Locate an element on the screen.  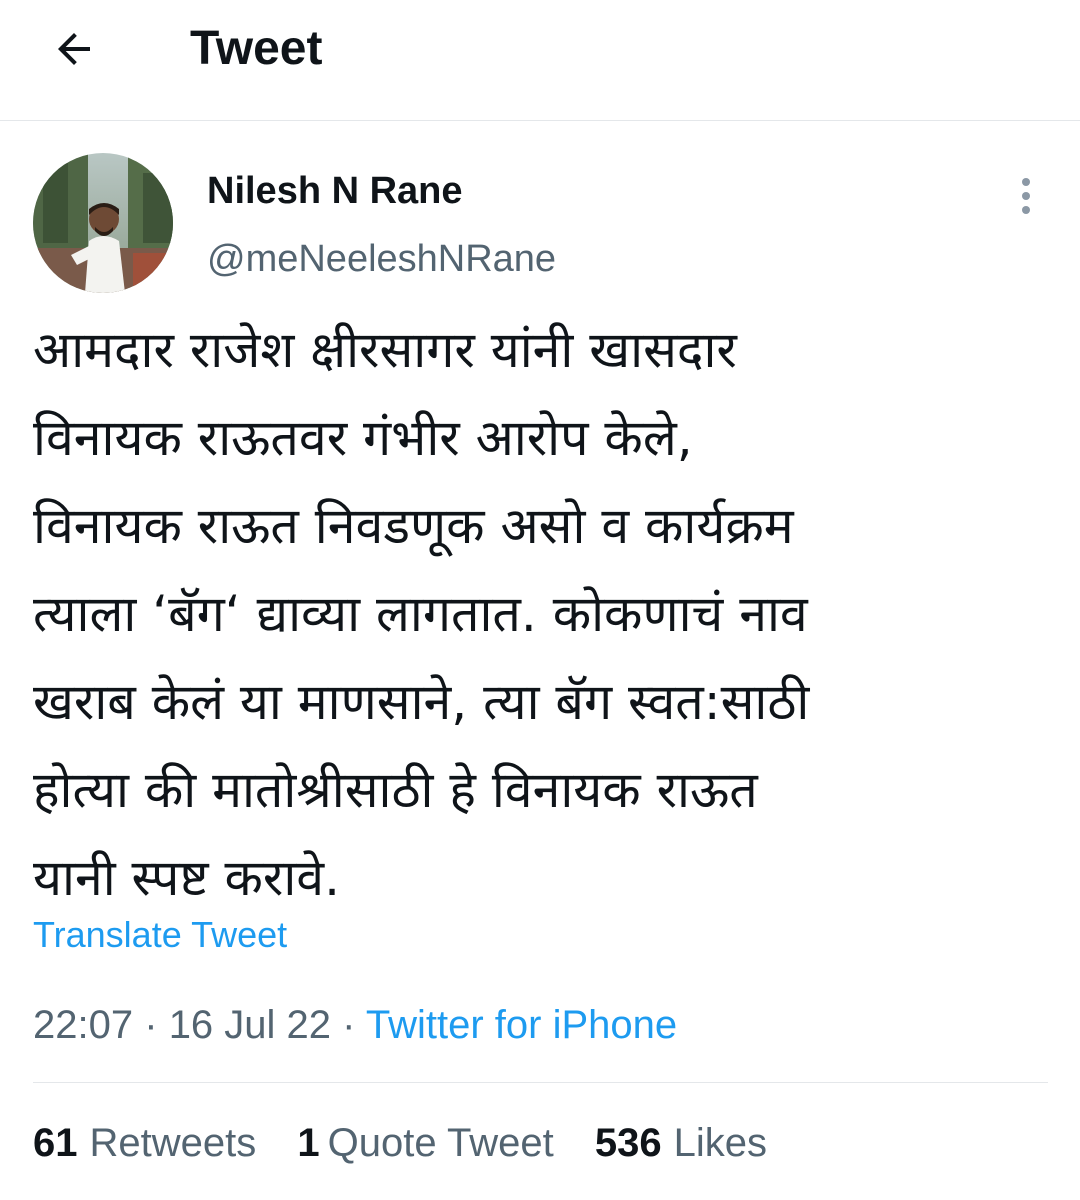
avatar is located at coordinates (103, 223).